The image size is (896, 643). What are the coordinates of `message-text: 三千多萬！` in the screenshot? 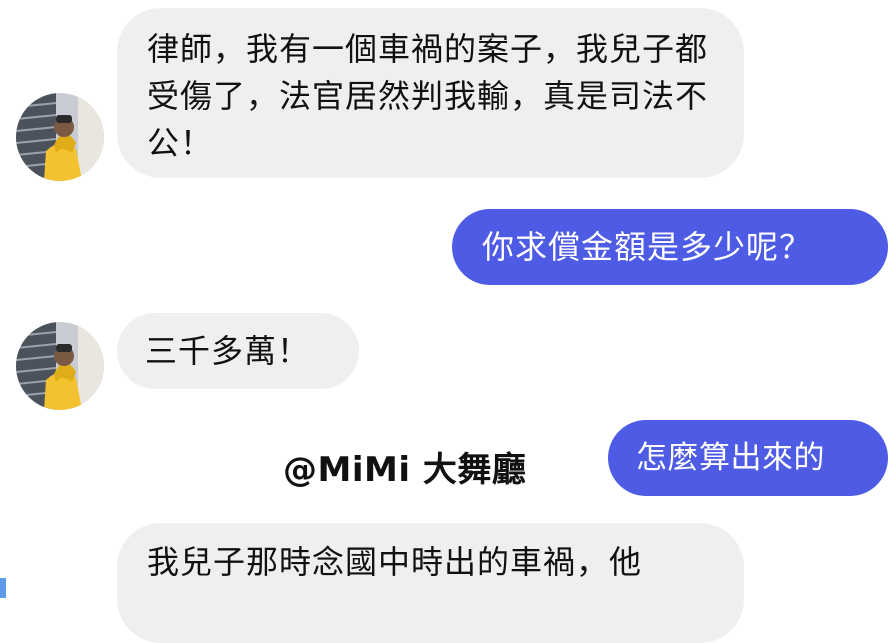 It's located at (228, 351).